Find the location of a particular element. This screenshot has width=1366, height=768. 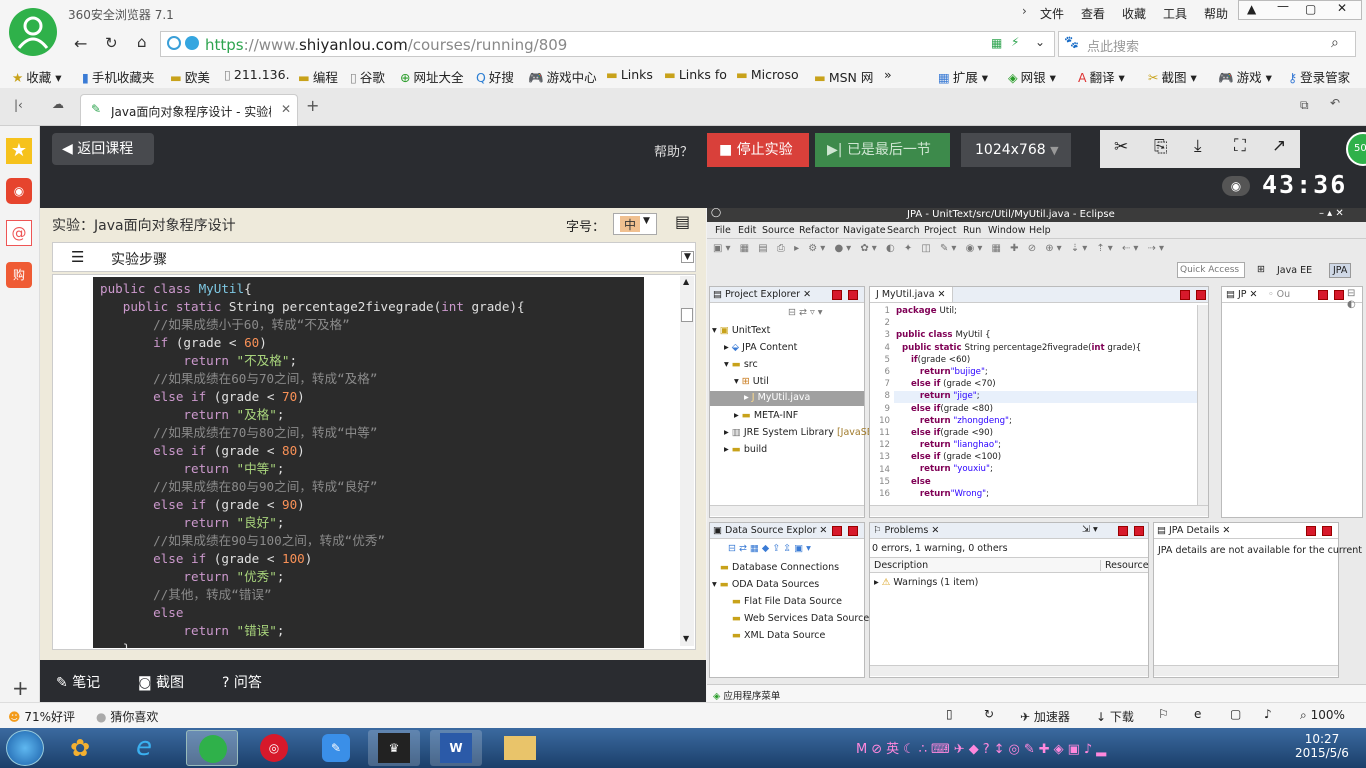

tree-item: ▬ XML Data Source is located at coordinates (778, 635).